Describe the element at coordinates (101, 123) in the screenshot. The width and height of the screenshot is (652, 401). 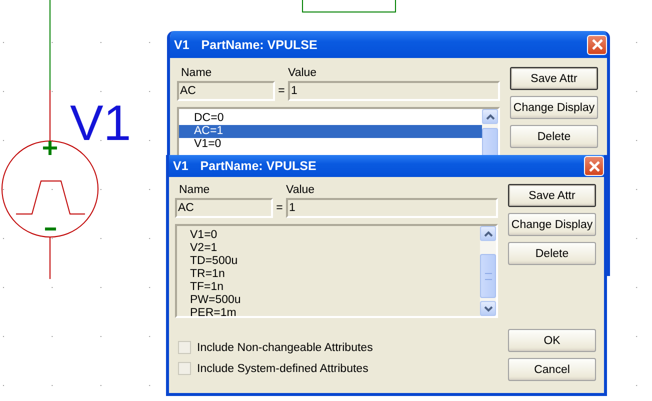
I see `part-label: V1` at that location.